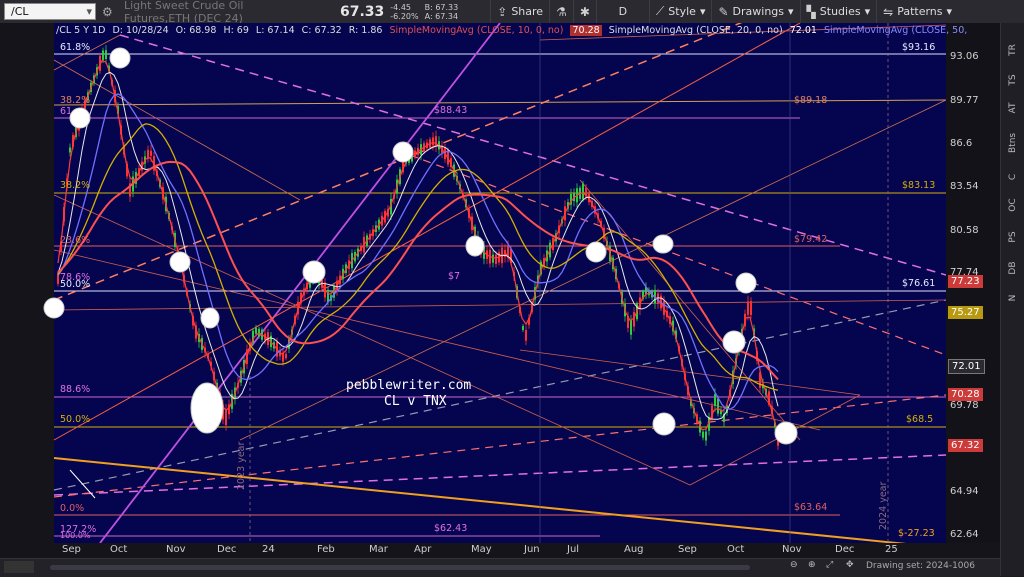  What do you see at coordinates (66, 111) in the screenshot?
I see `fib-label: 61` at bounding box center [66, 111].